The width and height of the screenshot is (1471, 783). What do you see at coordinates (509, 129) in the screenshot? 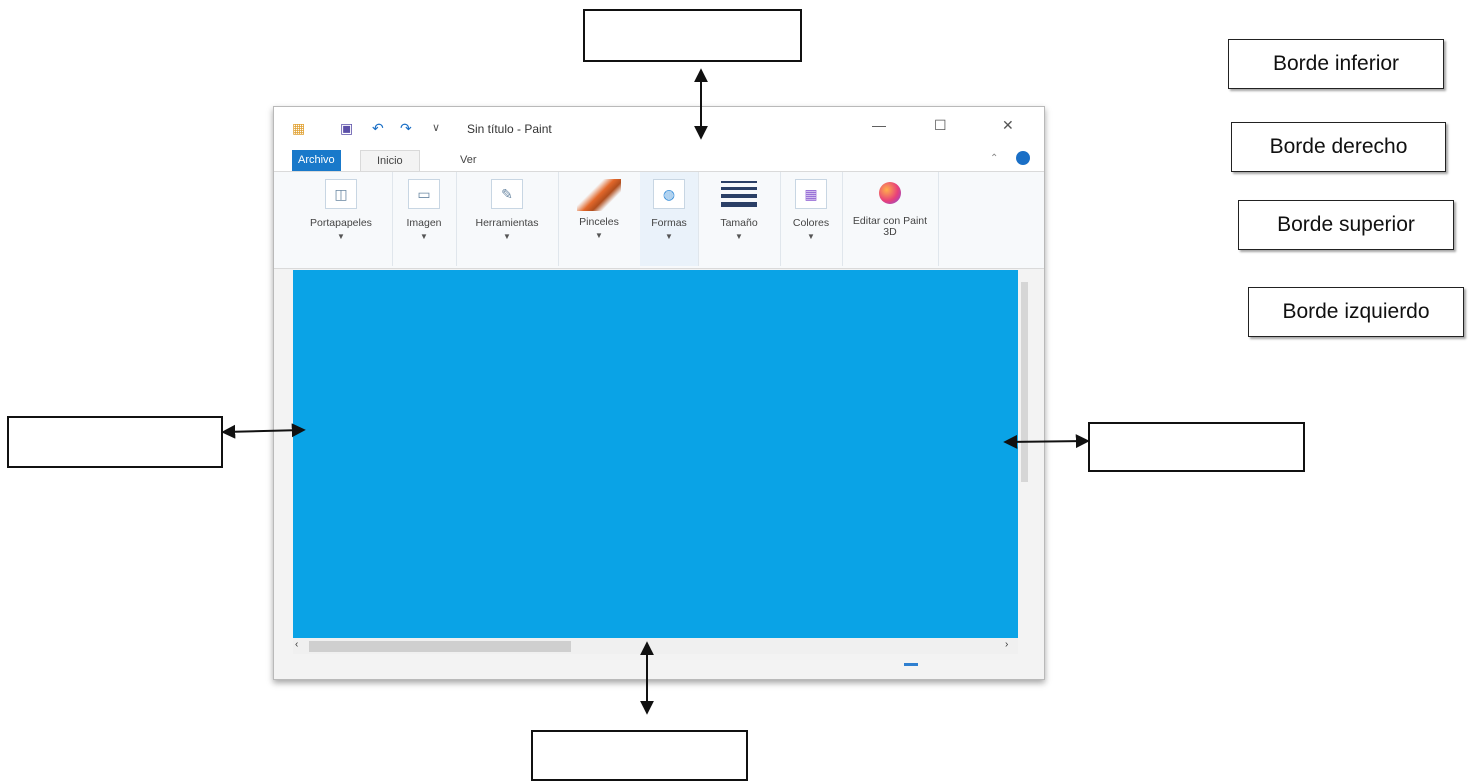
I see `window-title: Sin título - Paint` at bounding box center [509, 129].